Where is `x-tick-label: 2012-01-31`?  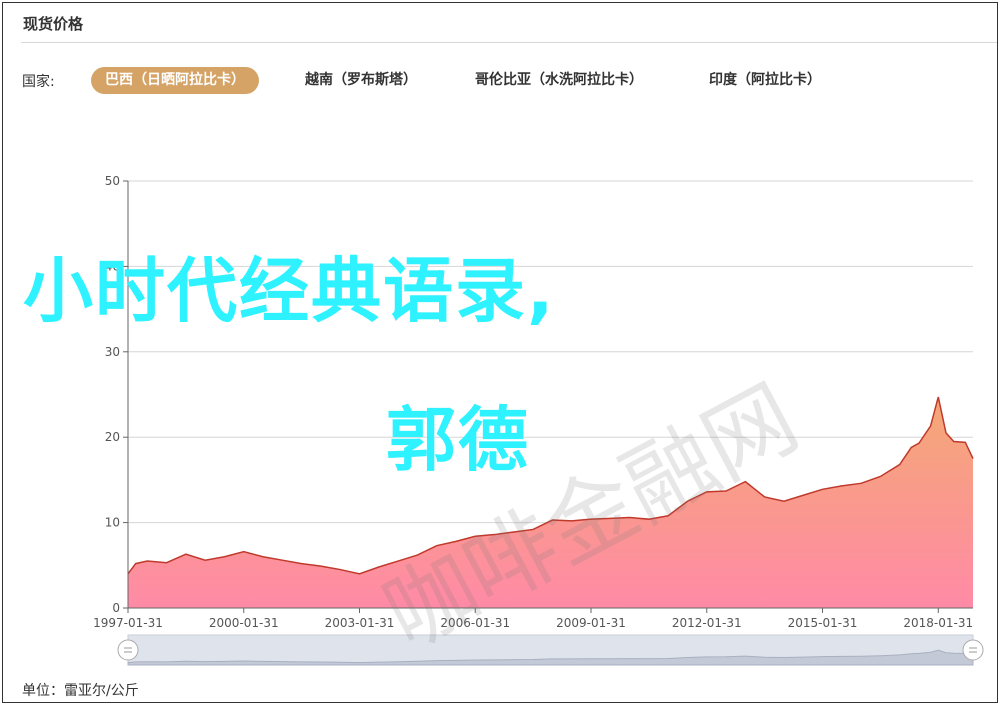 x-tick-label: 2012-01-31 is located at coordinates (707, 623).